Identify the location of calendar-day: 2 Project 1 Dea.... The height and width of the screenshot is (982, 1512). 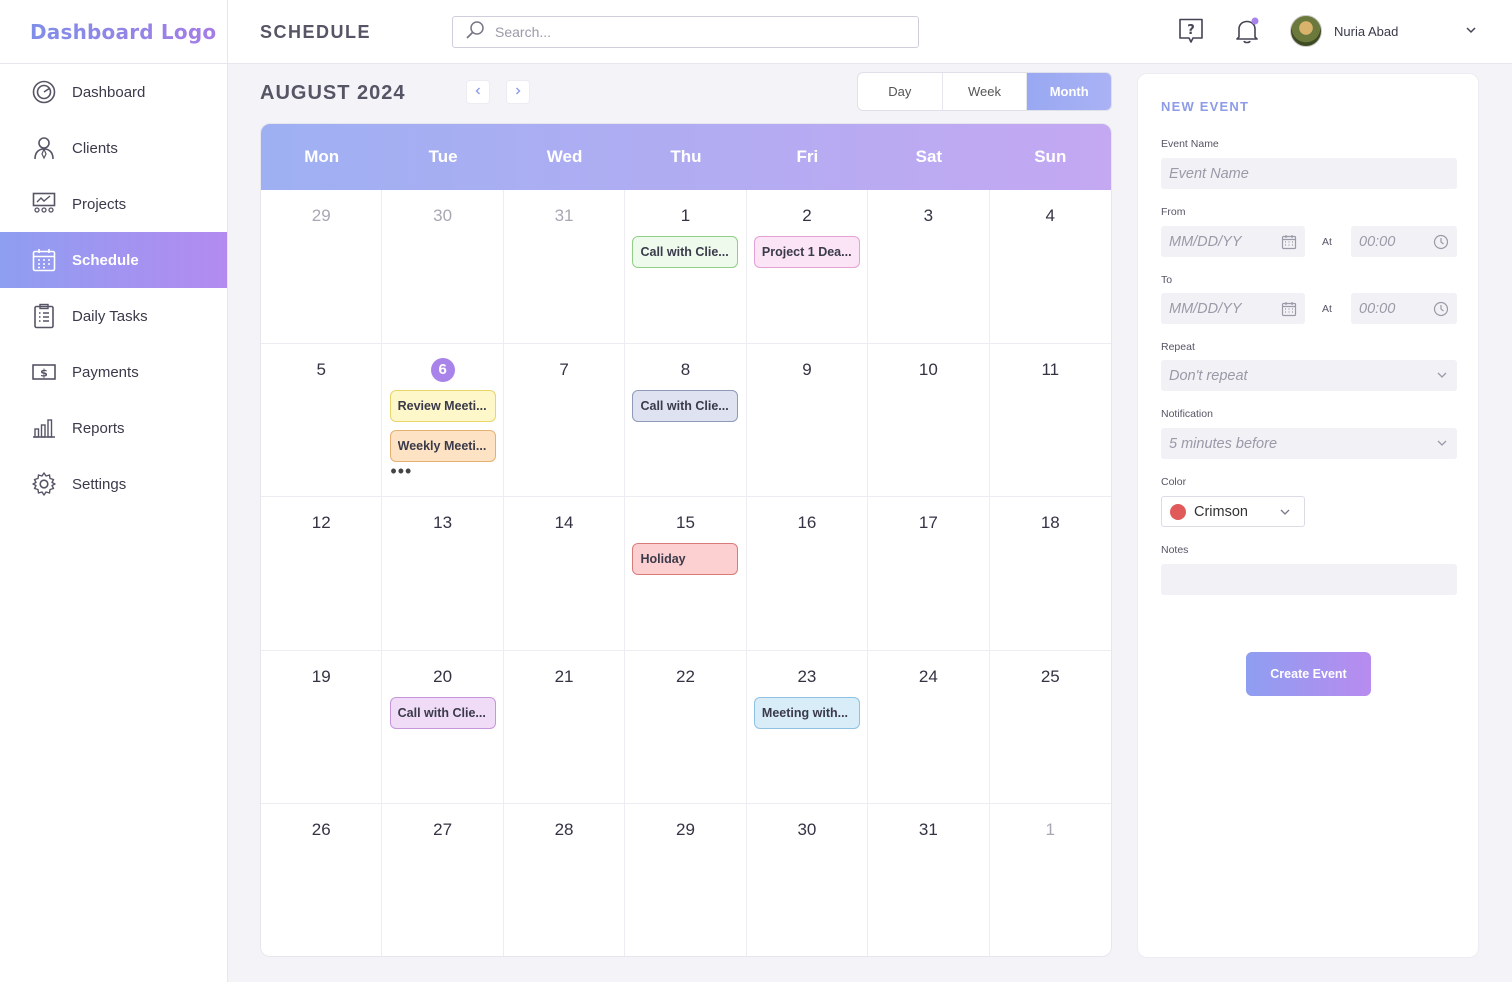
(807, 267).